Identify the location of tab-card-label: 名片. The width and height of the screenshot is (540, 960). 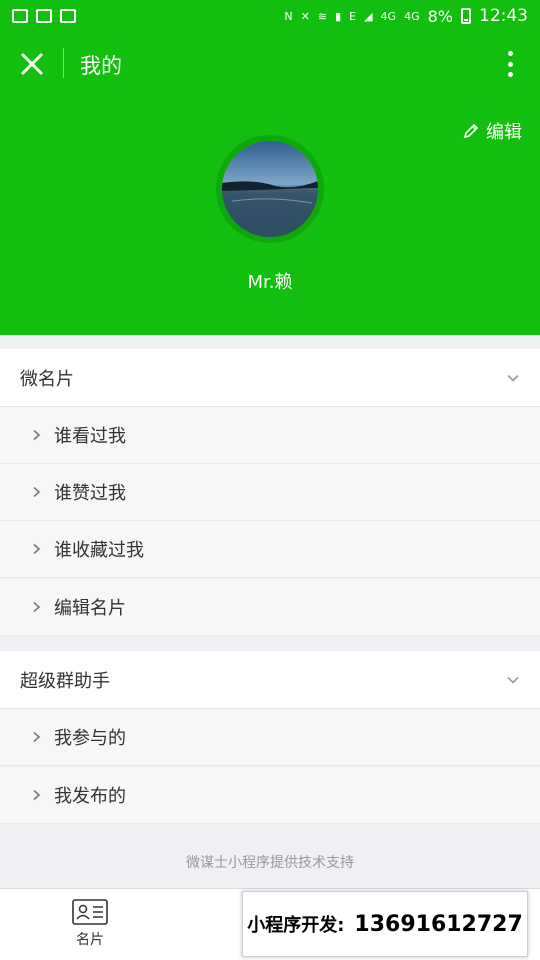
(90, 940).